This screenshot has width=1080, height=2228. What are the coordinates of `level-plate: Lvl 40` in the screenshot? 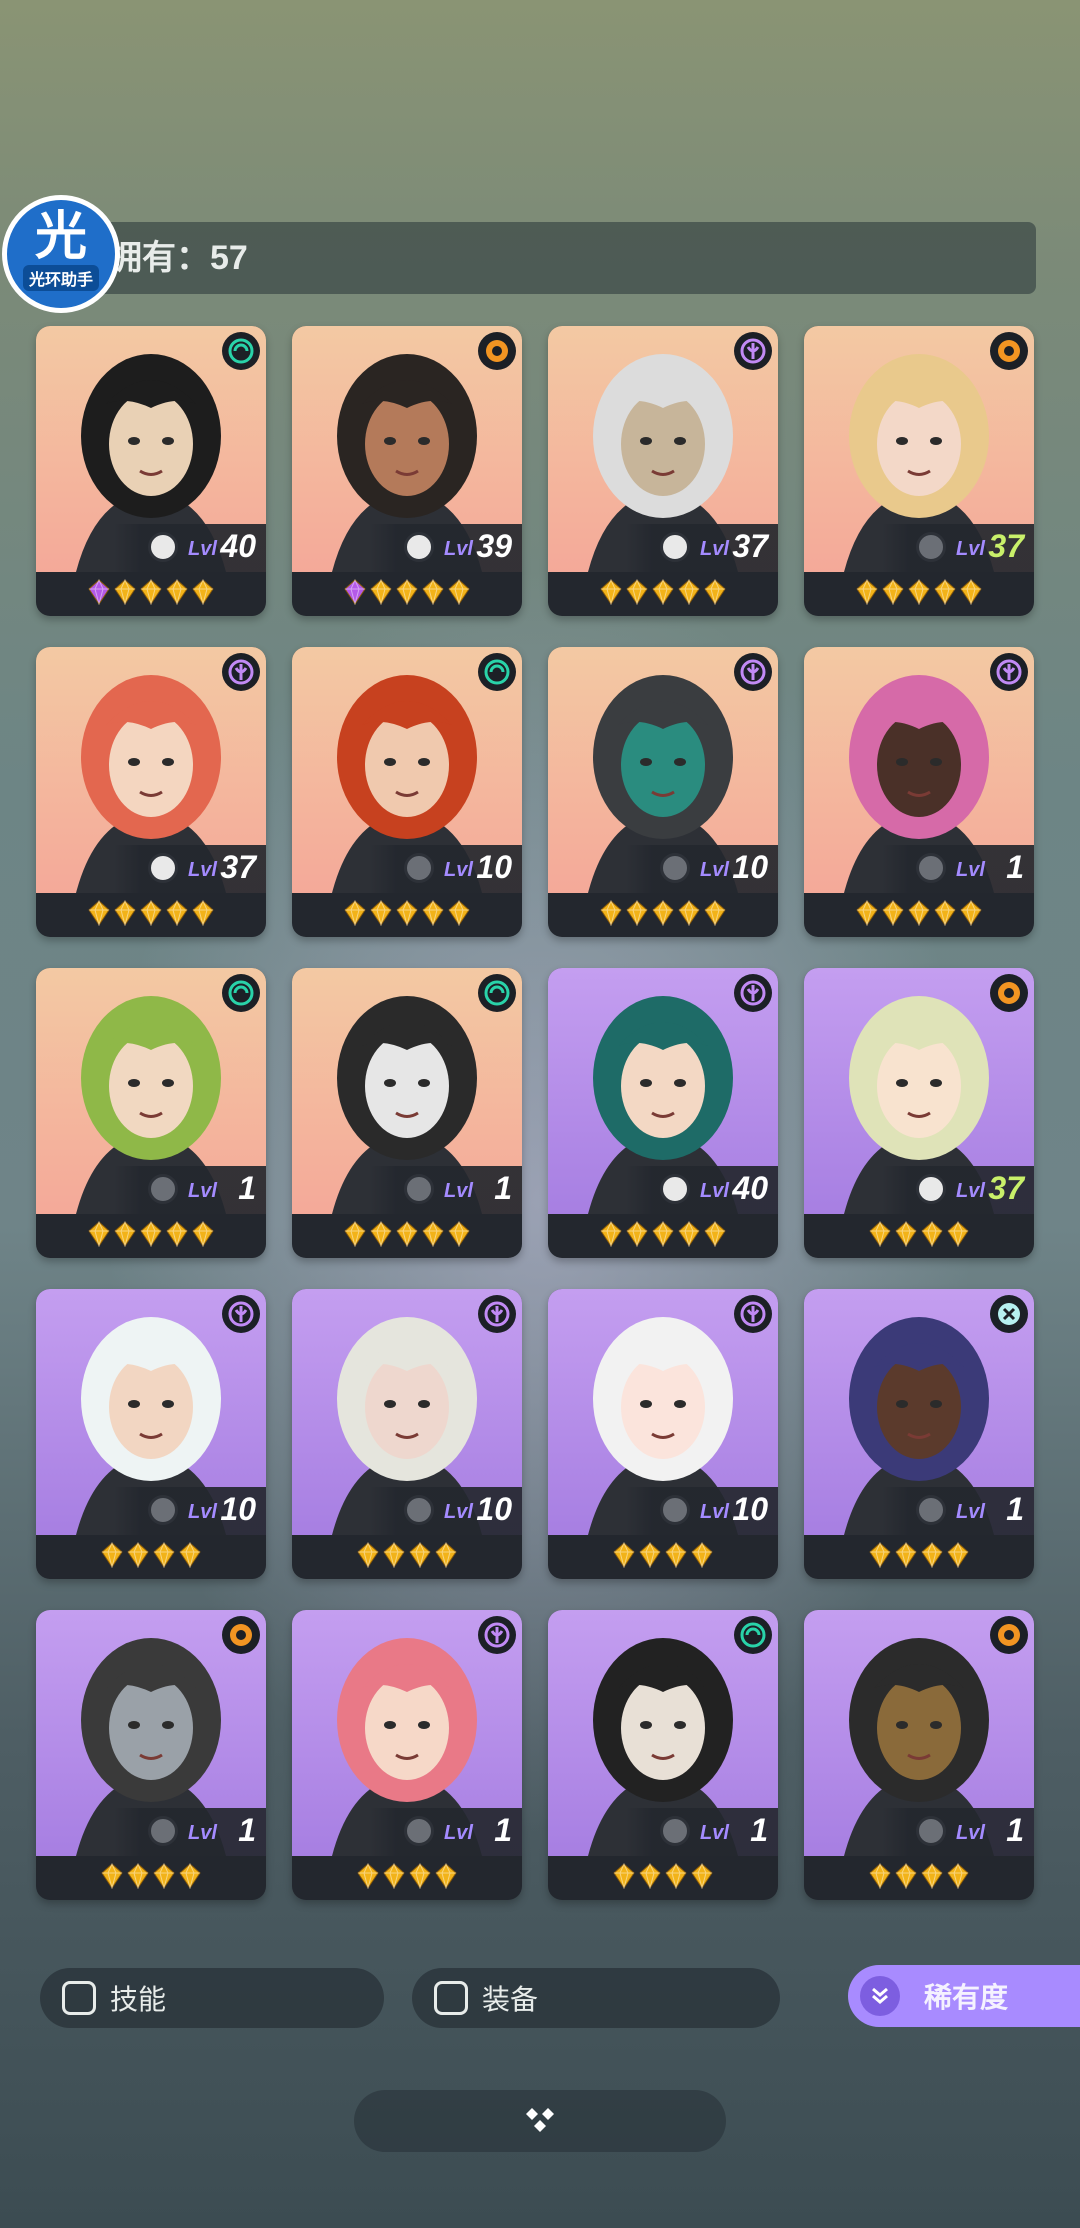 It's located at (702, 1190).